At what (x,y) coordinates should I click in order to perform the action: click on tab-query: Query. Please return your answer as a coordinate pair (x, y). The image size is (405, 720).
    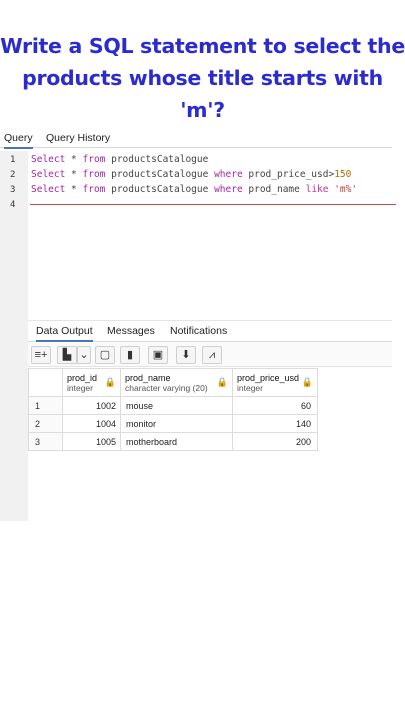
    Looking at the image, I should click on (18, 140).